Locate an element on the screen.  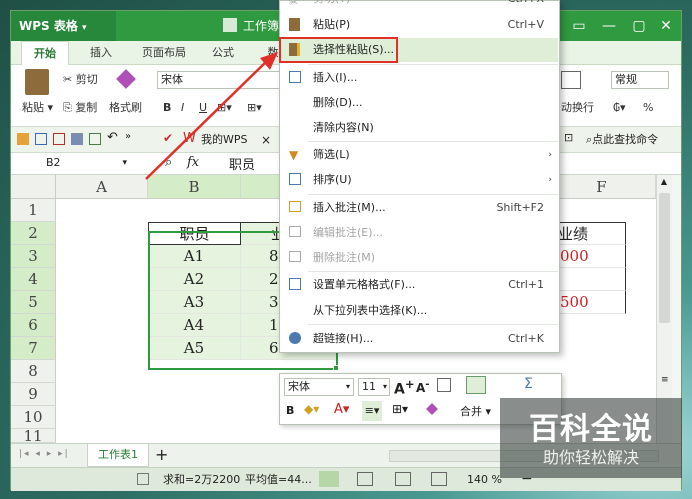
row-header-1: 1 is located at coordinates (33, 210).